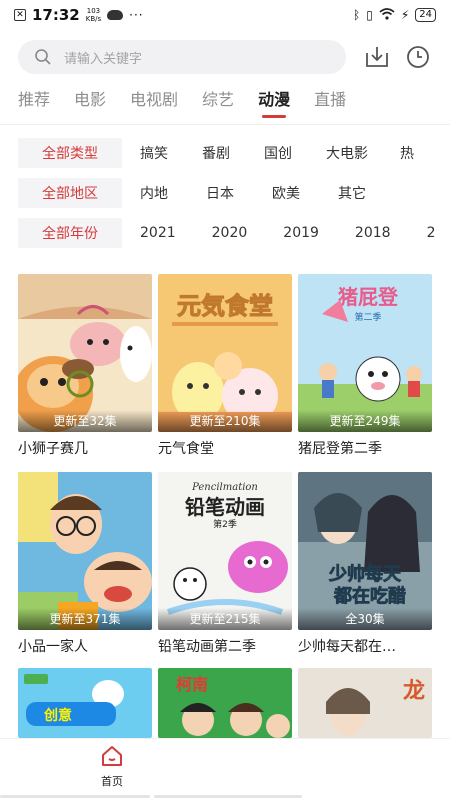 This screenshot has height=800, width=450. Describe the element at coordinates (365, 551) in the screenshot. I see `poster-image: 少帅每天 都在吃醋 全30集` at that location.